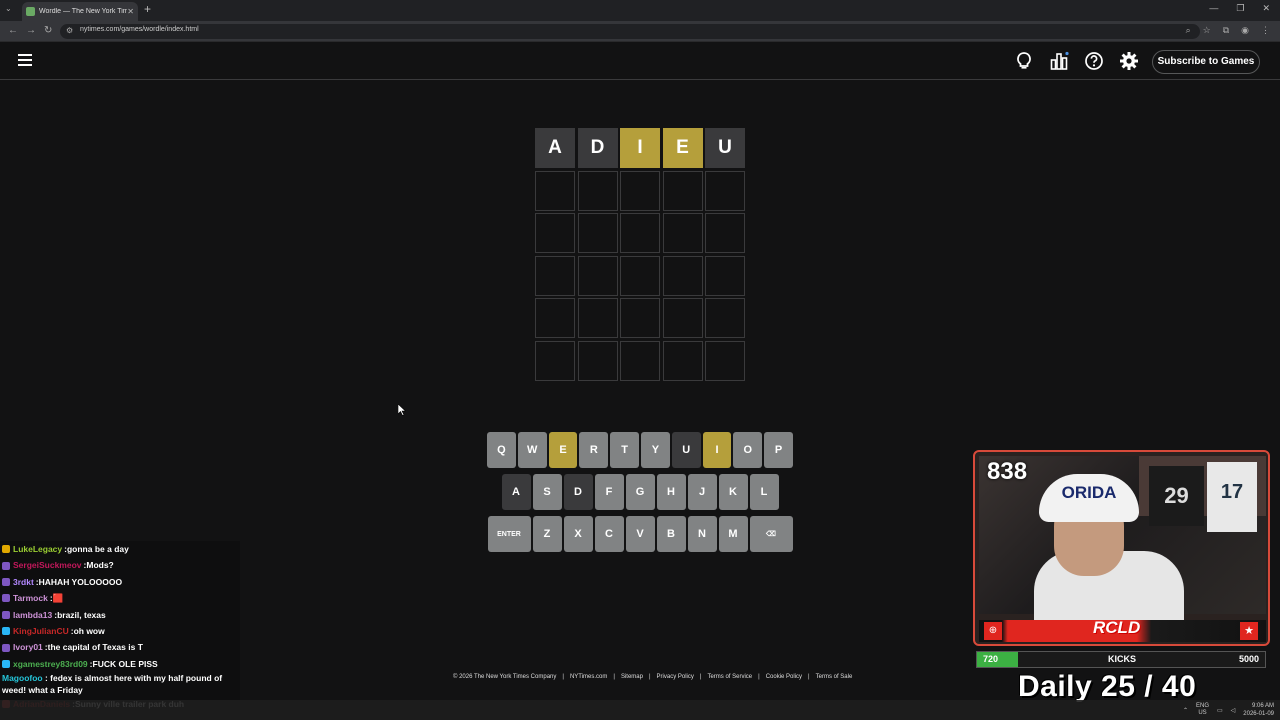 This screenshot has height=720, width=1280. What do you see at coordinates (771, 534) in the screenshot?
I see `backspace-key-icon: ⌫` at bounding box center [771, 534].